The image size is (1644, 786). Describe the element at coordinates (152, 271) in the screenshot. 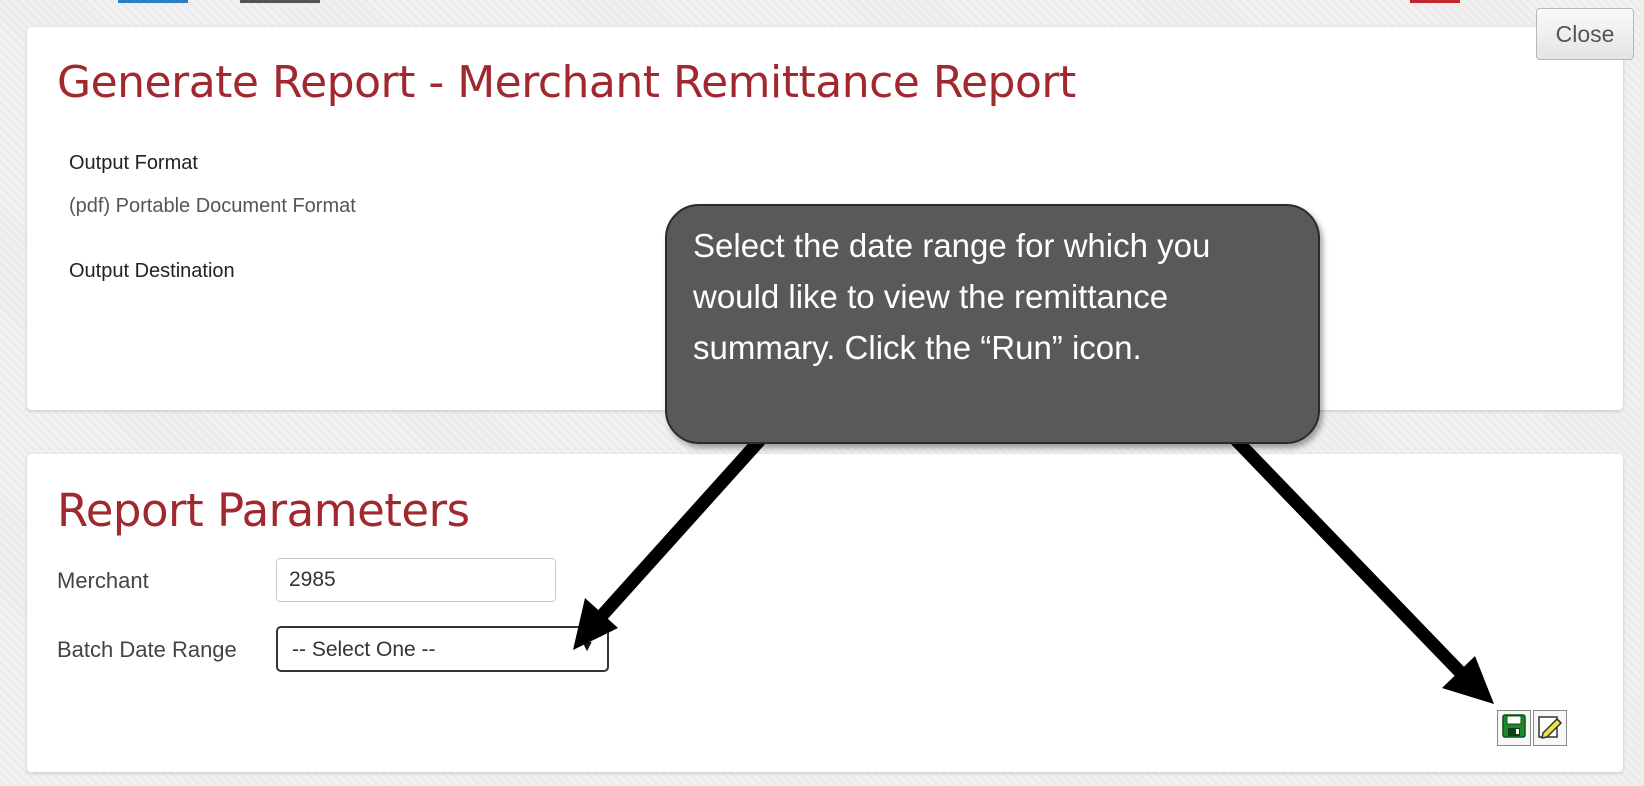

I see `output-destination-label: Output Destination` at that location.